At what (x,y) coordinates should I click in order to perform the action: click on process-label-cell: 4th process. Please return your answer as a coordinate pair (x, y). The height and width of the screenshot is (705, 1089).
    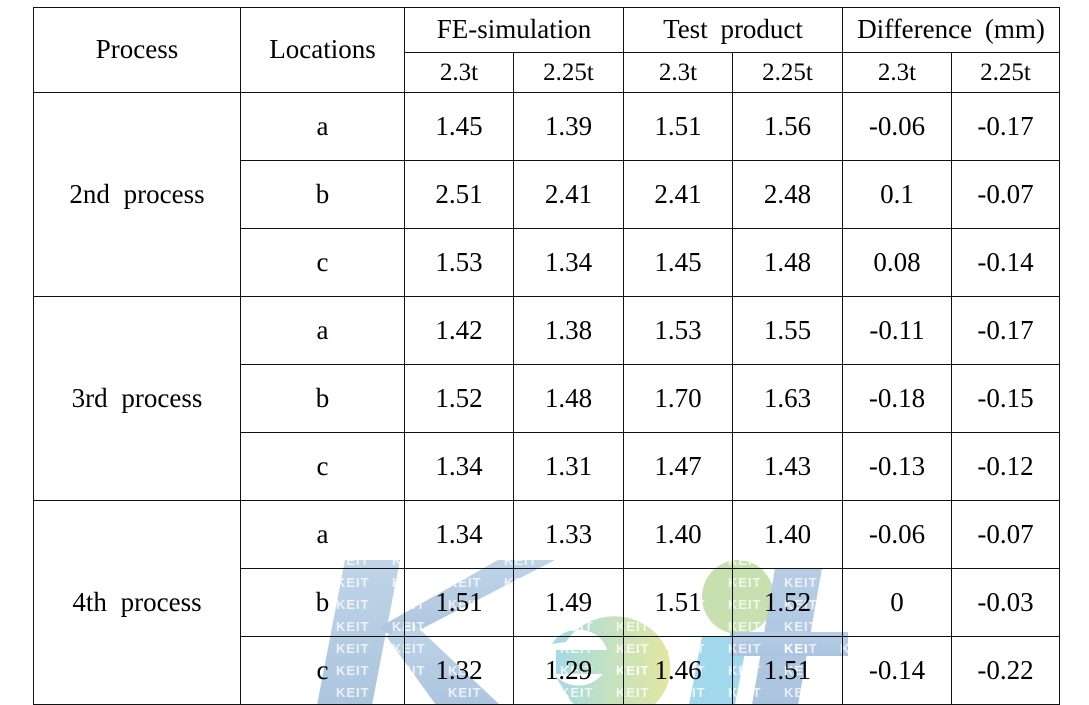
    Looking at the image, I should click on (137, 602).